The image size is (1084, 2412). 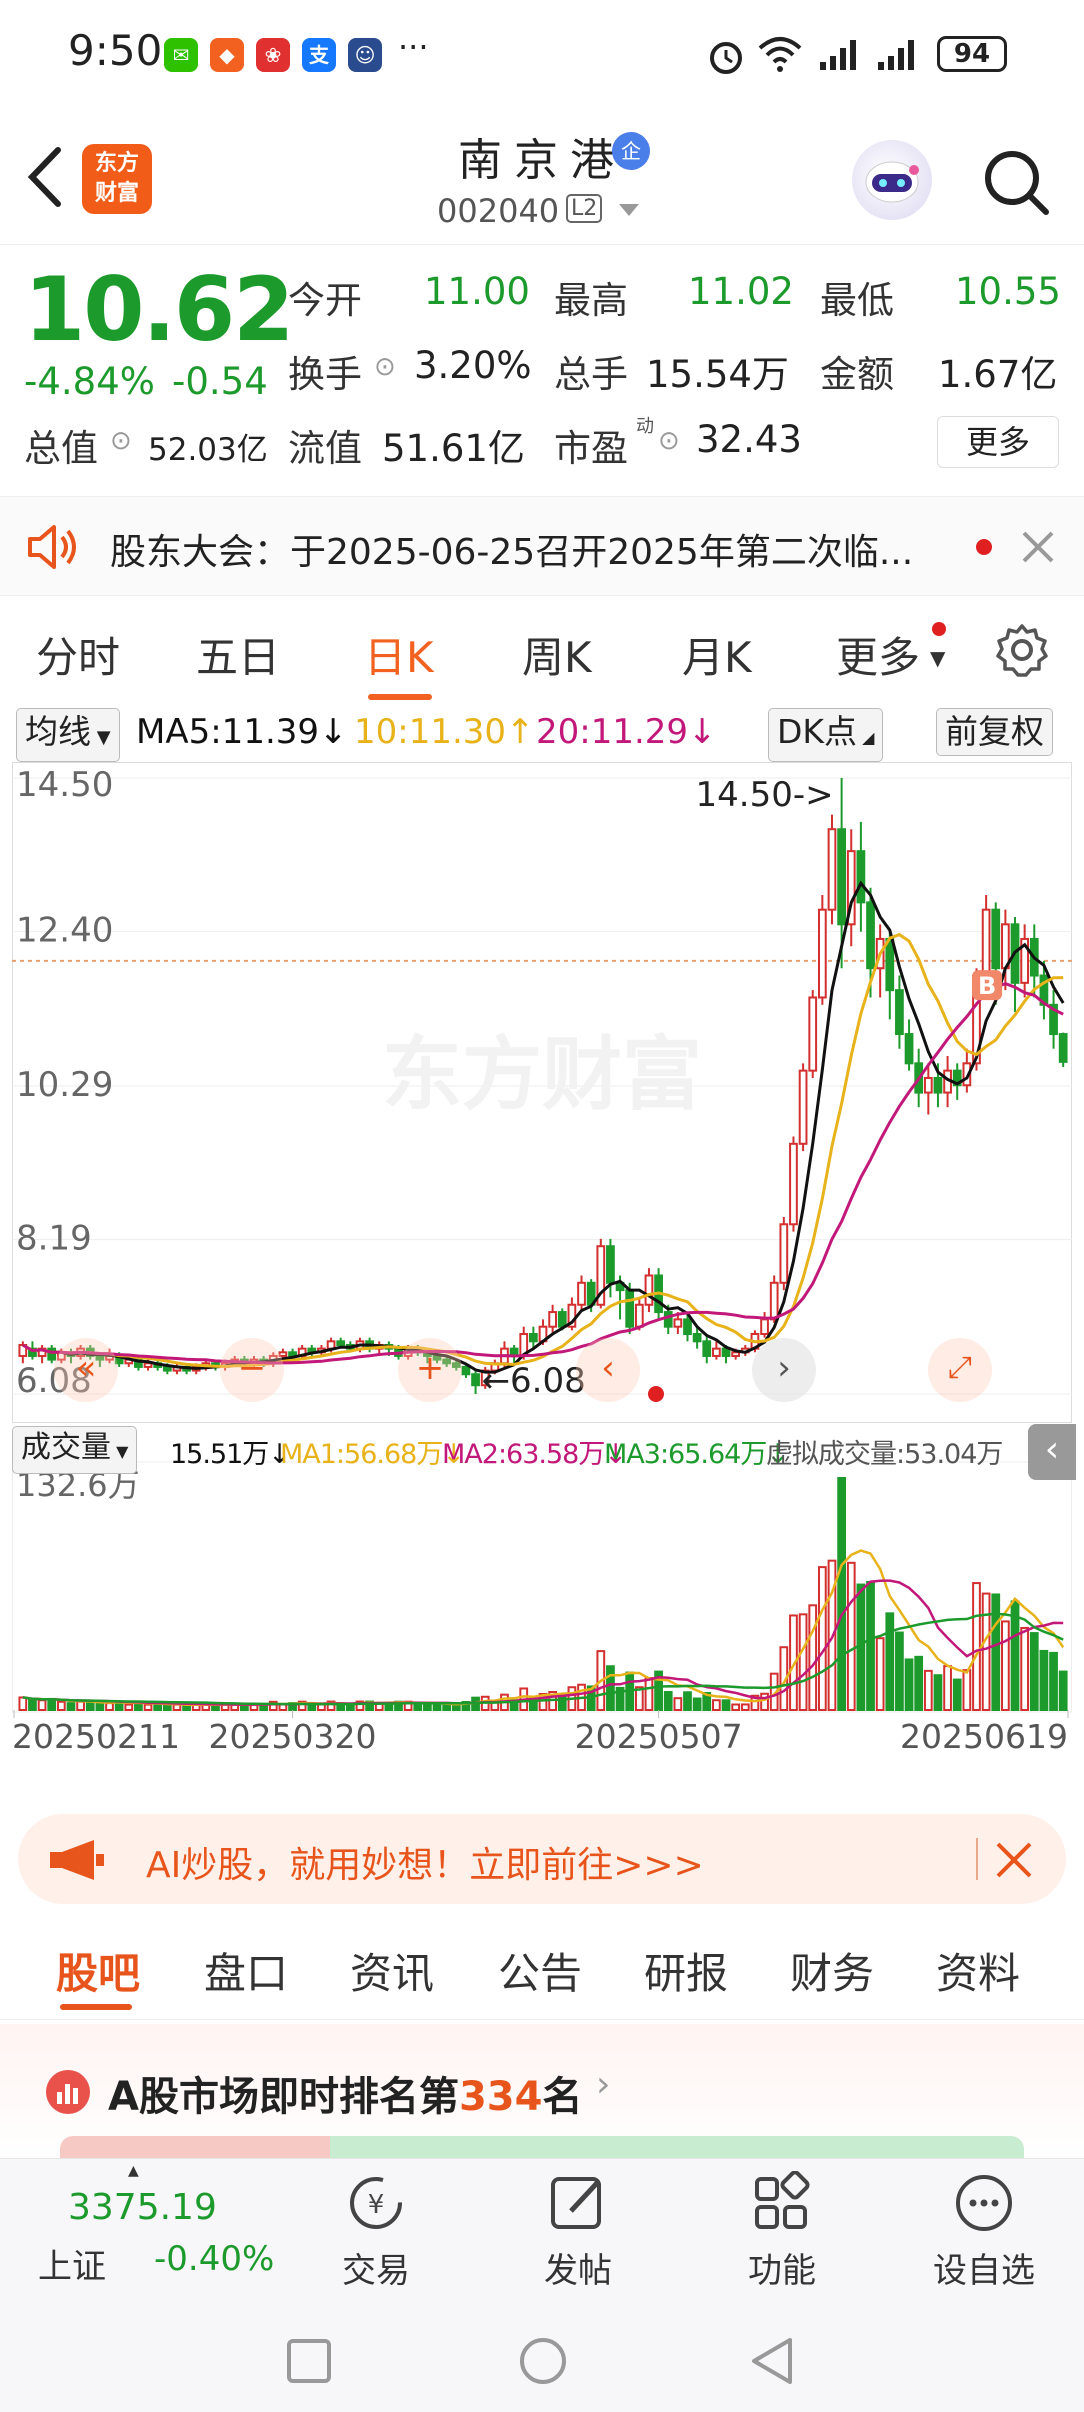 I want to click on volume-indicator-selector: 成交量 ▼, so click(x=75, y=1450).